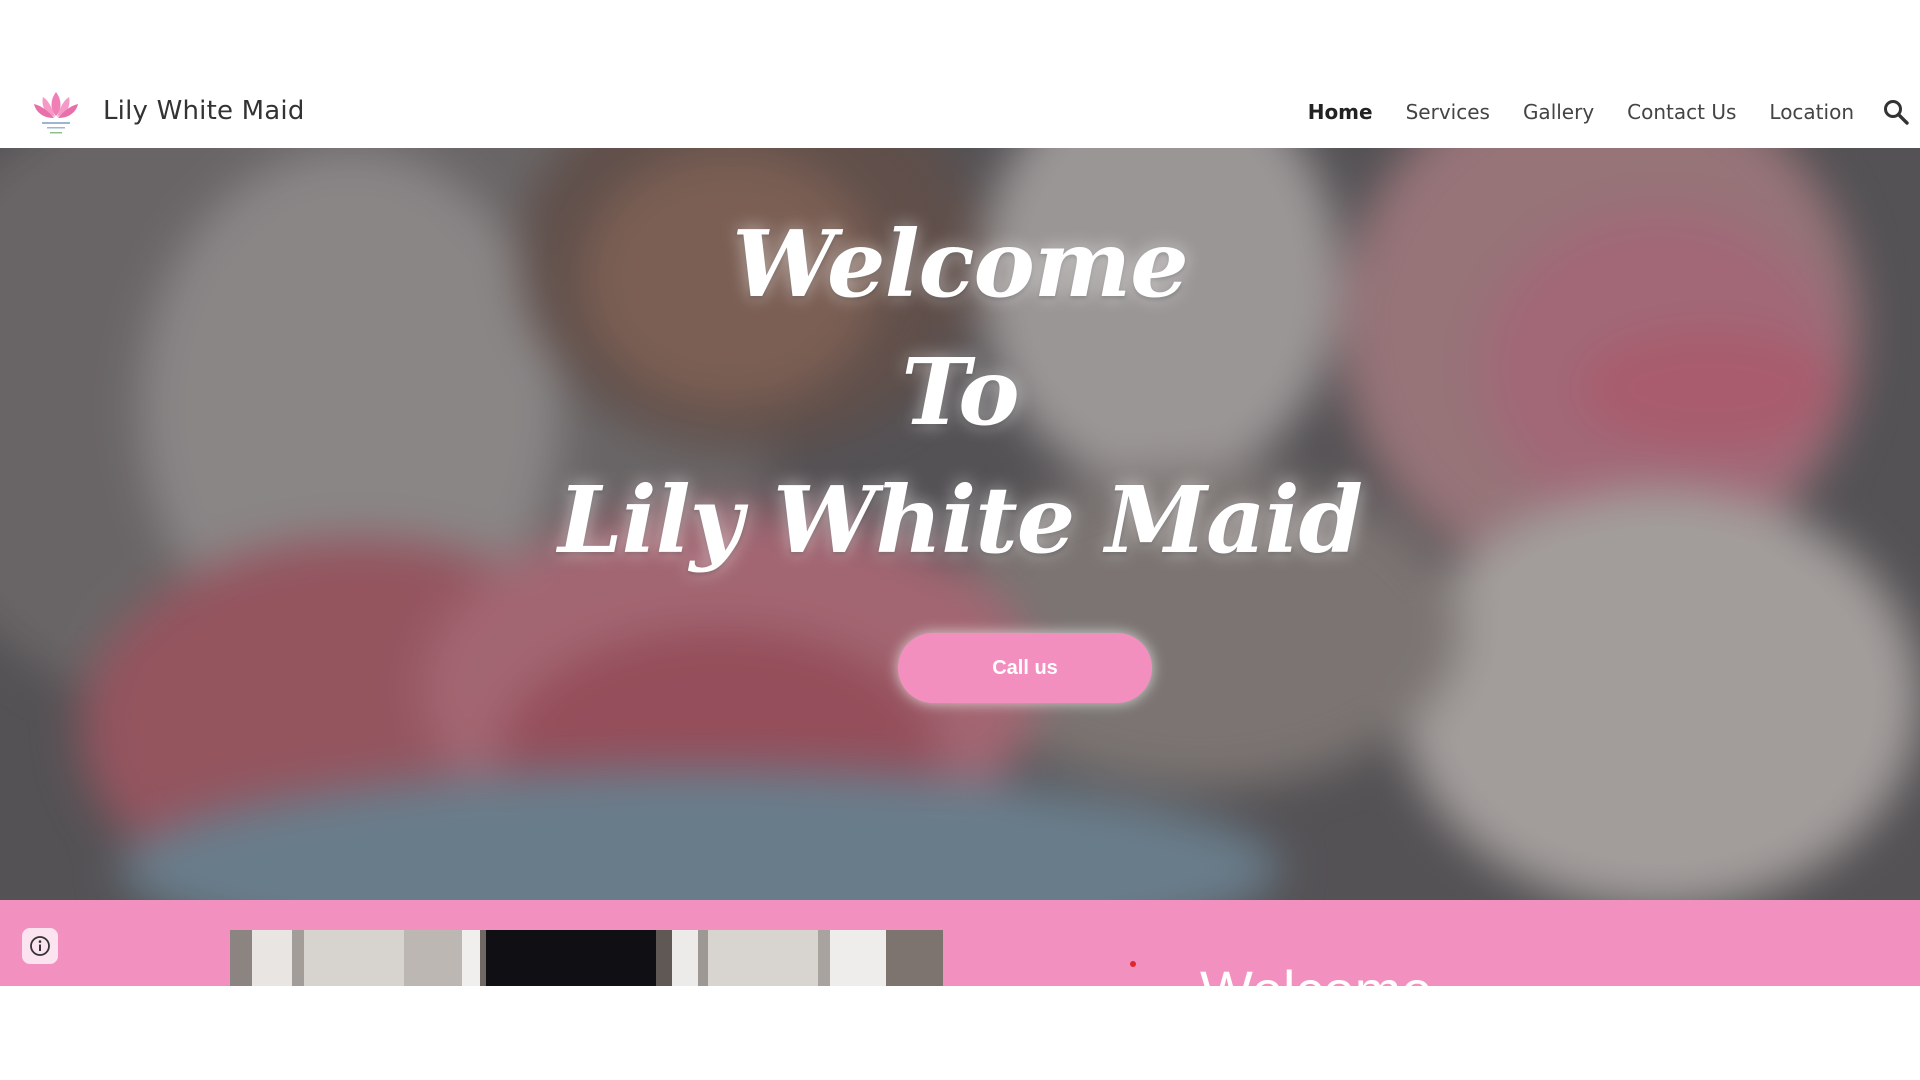  Describe the element at coordinates (56, 112) in the screenshot. I see `lotus-logo-icon` at that location.